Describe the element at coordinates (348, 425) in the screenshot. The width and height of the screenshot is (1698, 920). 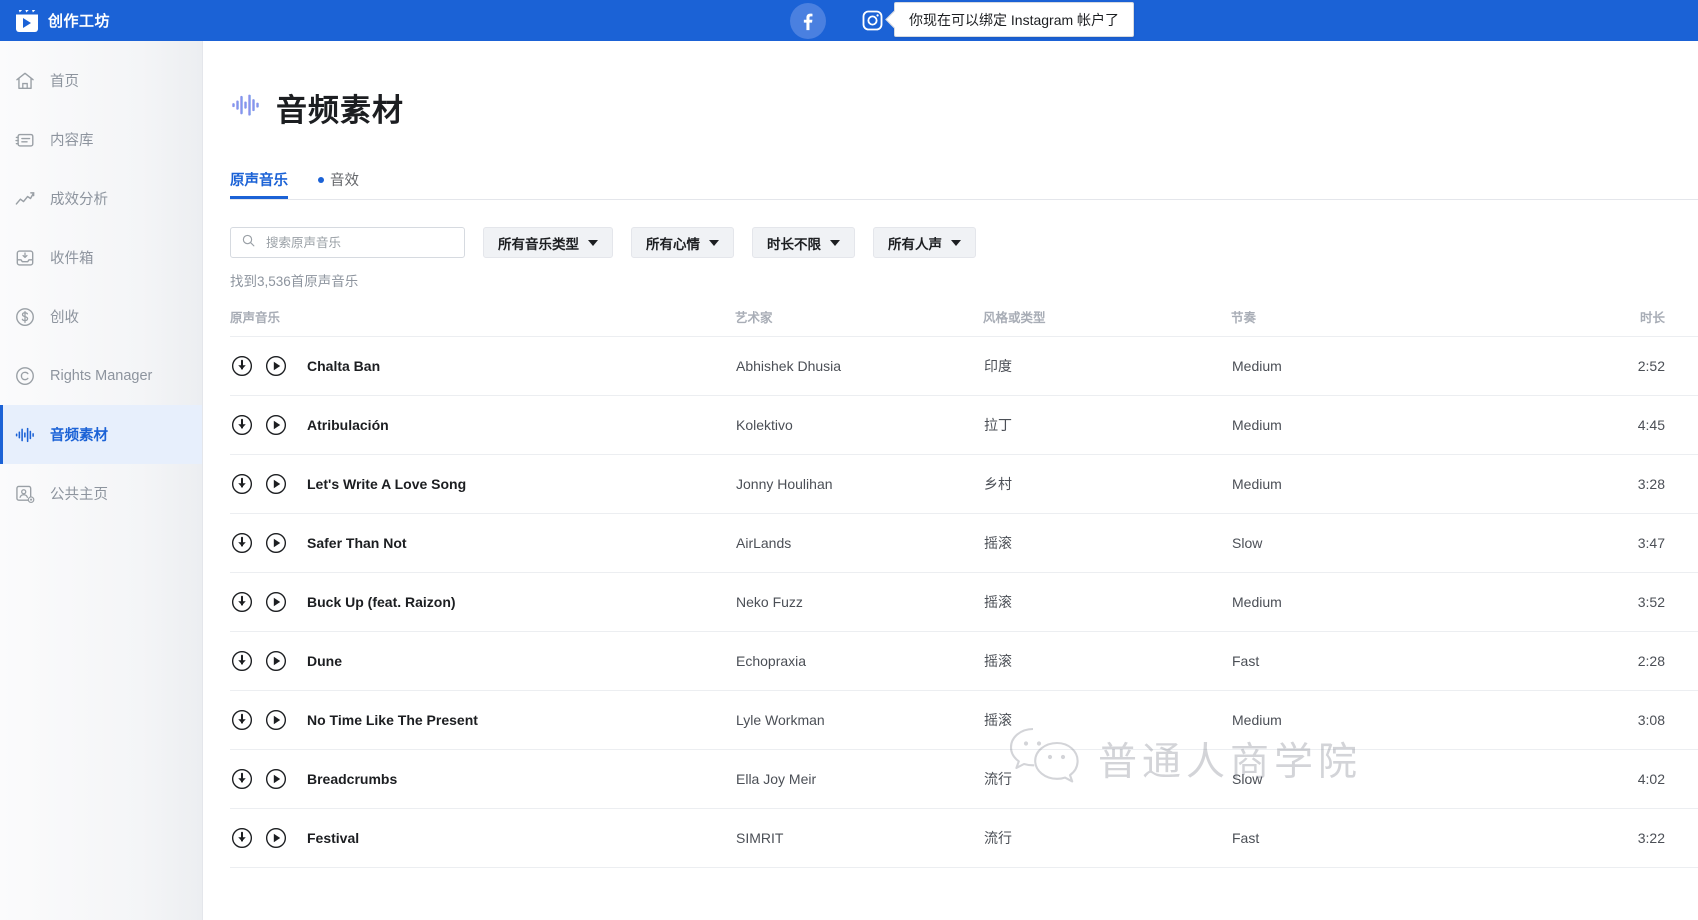
I see `track-title: Atribulación` at that location.